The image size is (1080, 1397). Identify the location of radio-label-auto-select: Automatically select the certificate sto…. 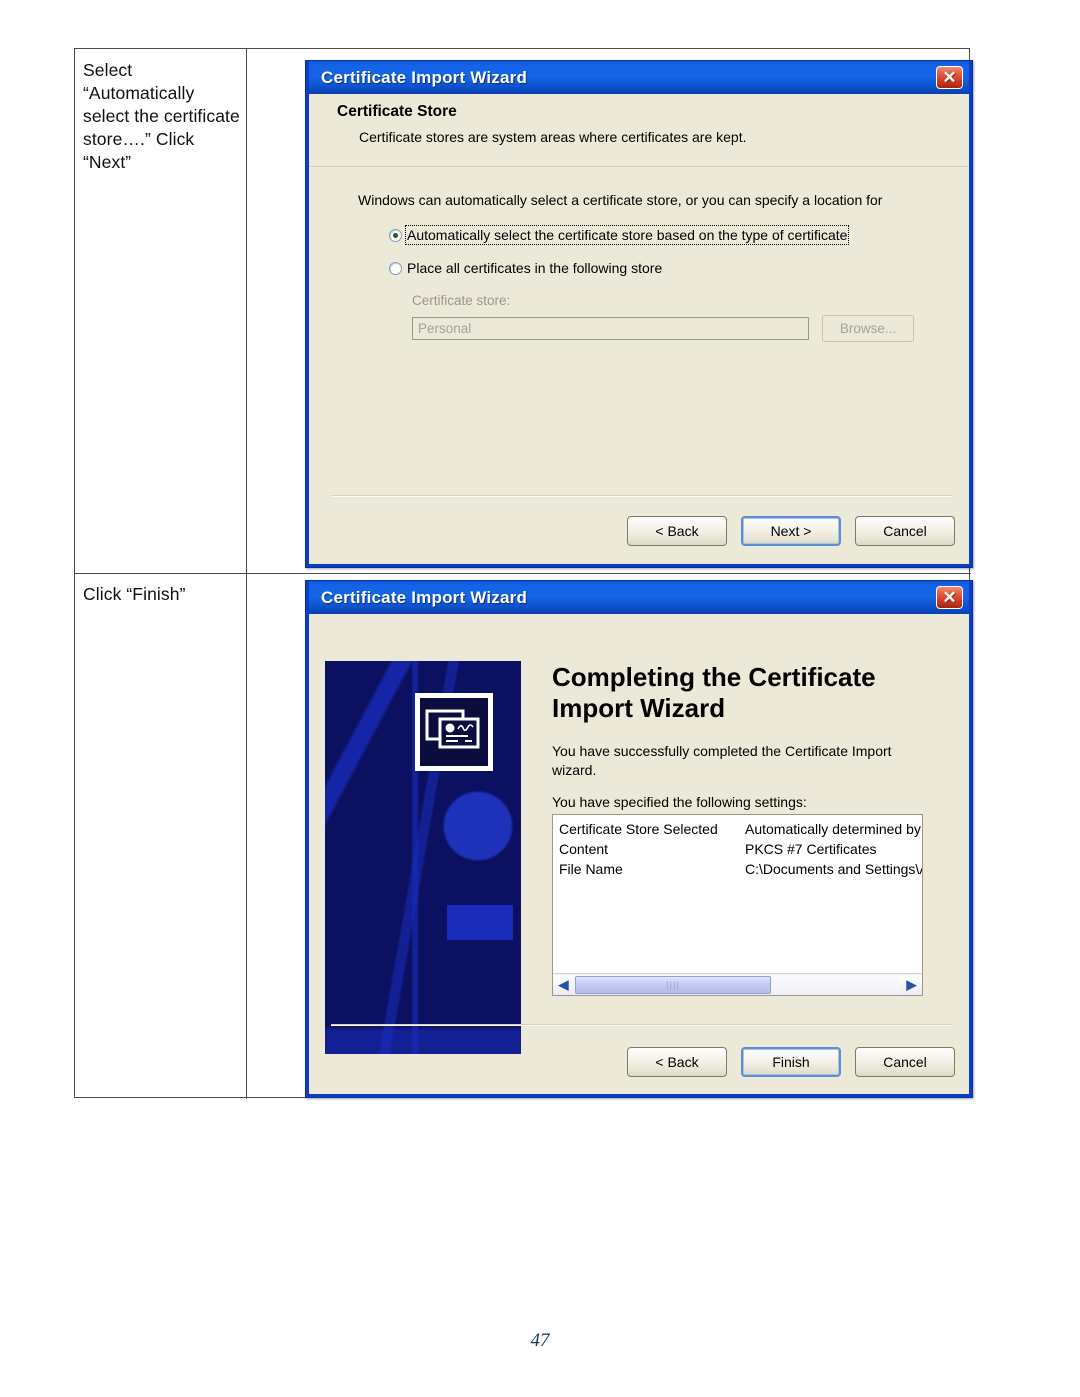
(627, 235).